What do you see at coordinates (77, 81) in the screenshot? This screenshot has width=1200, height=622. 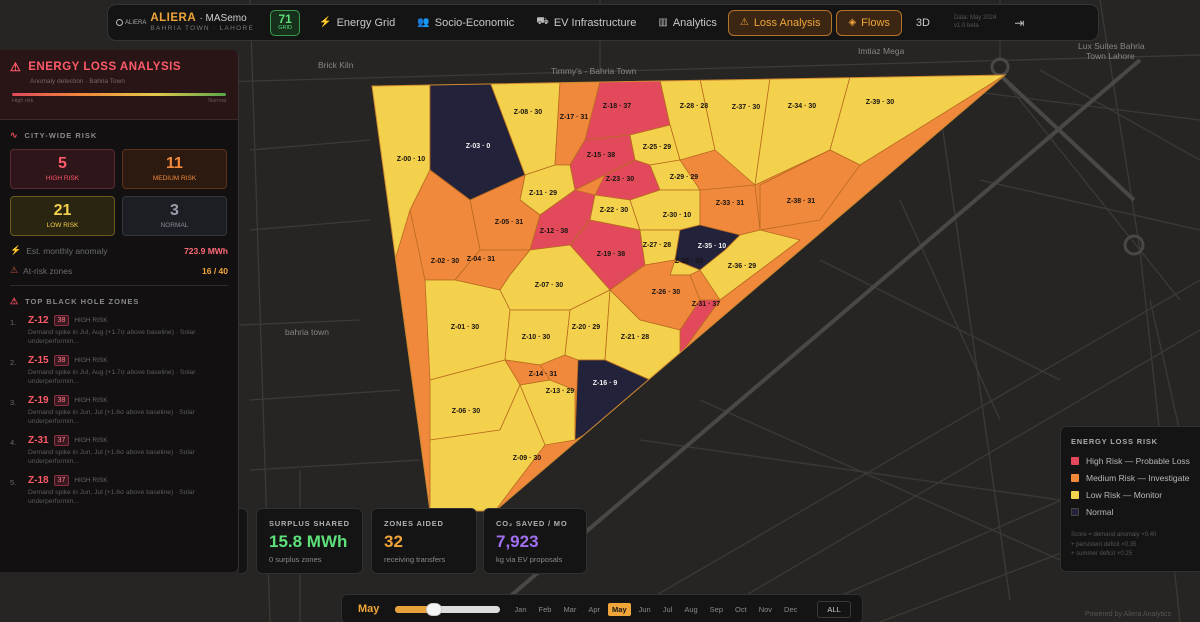 I see `panel-subtitle: Anomaly detection · Bahria Town` at bounding box center [77, 81].